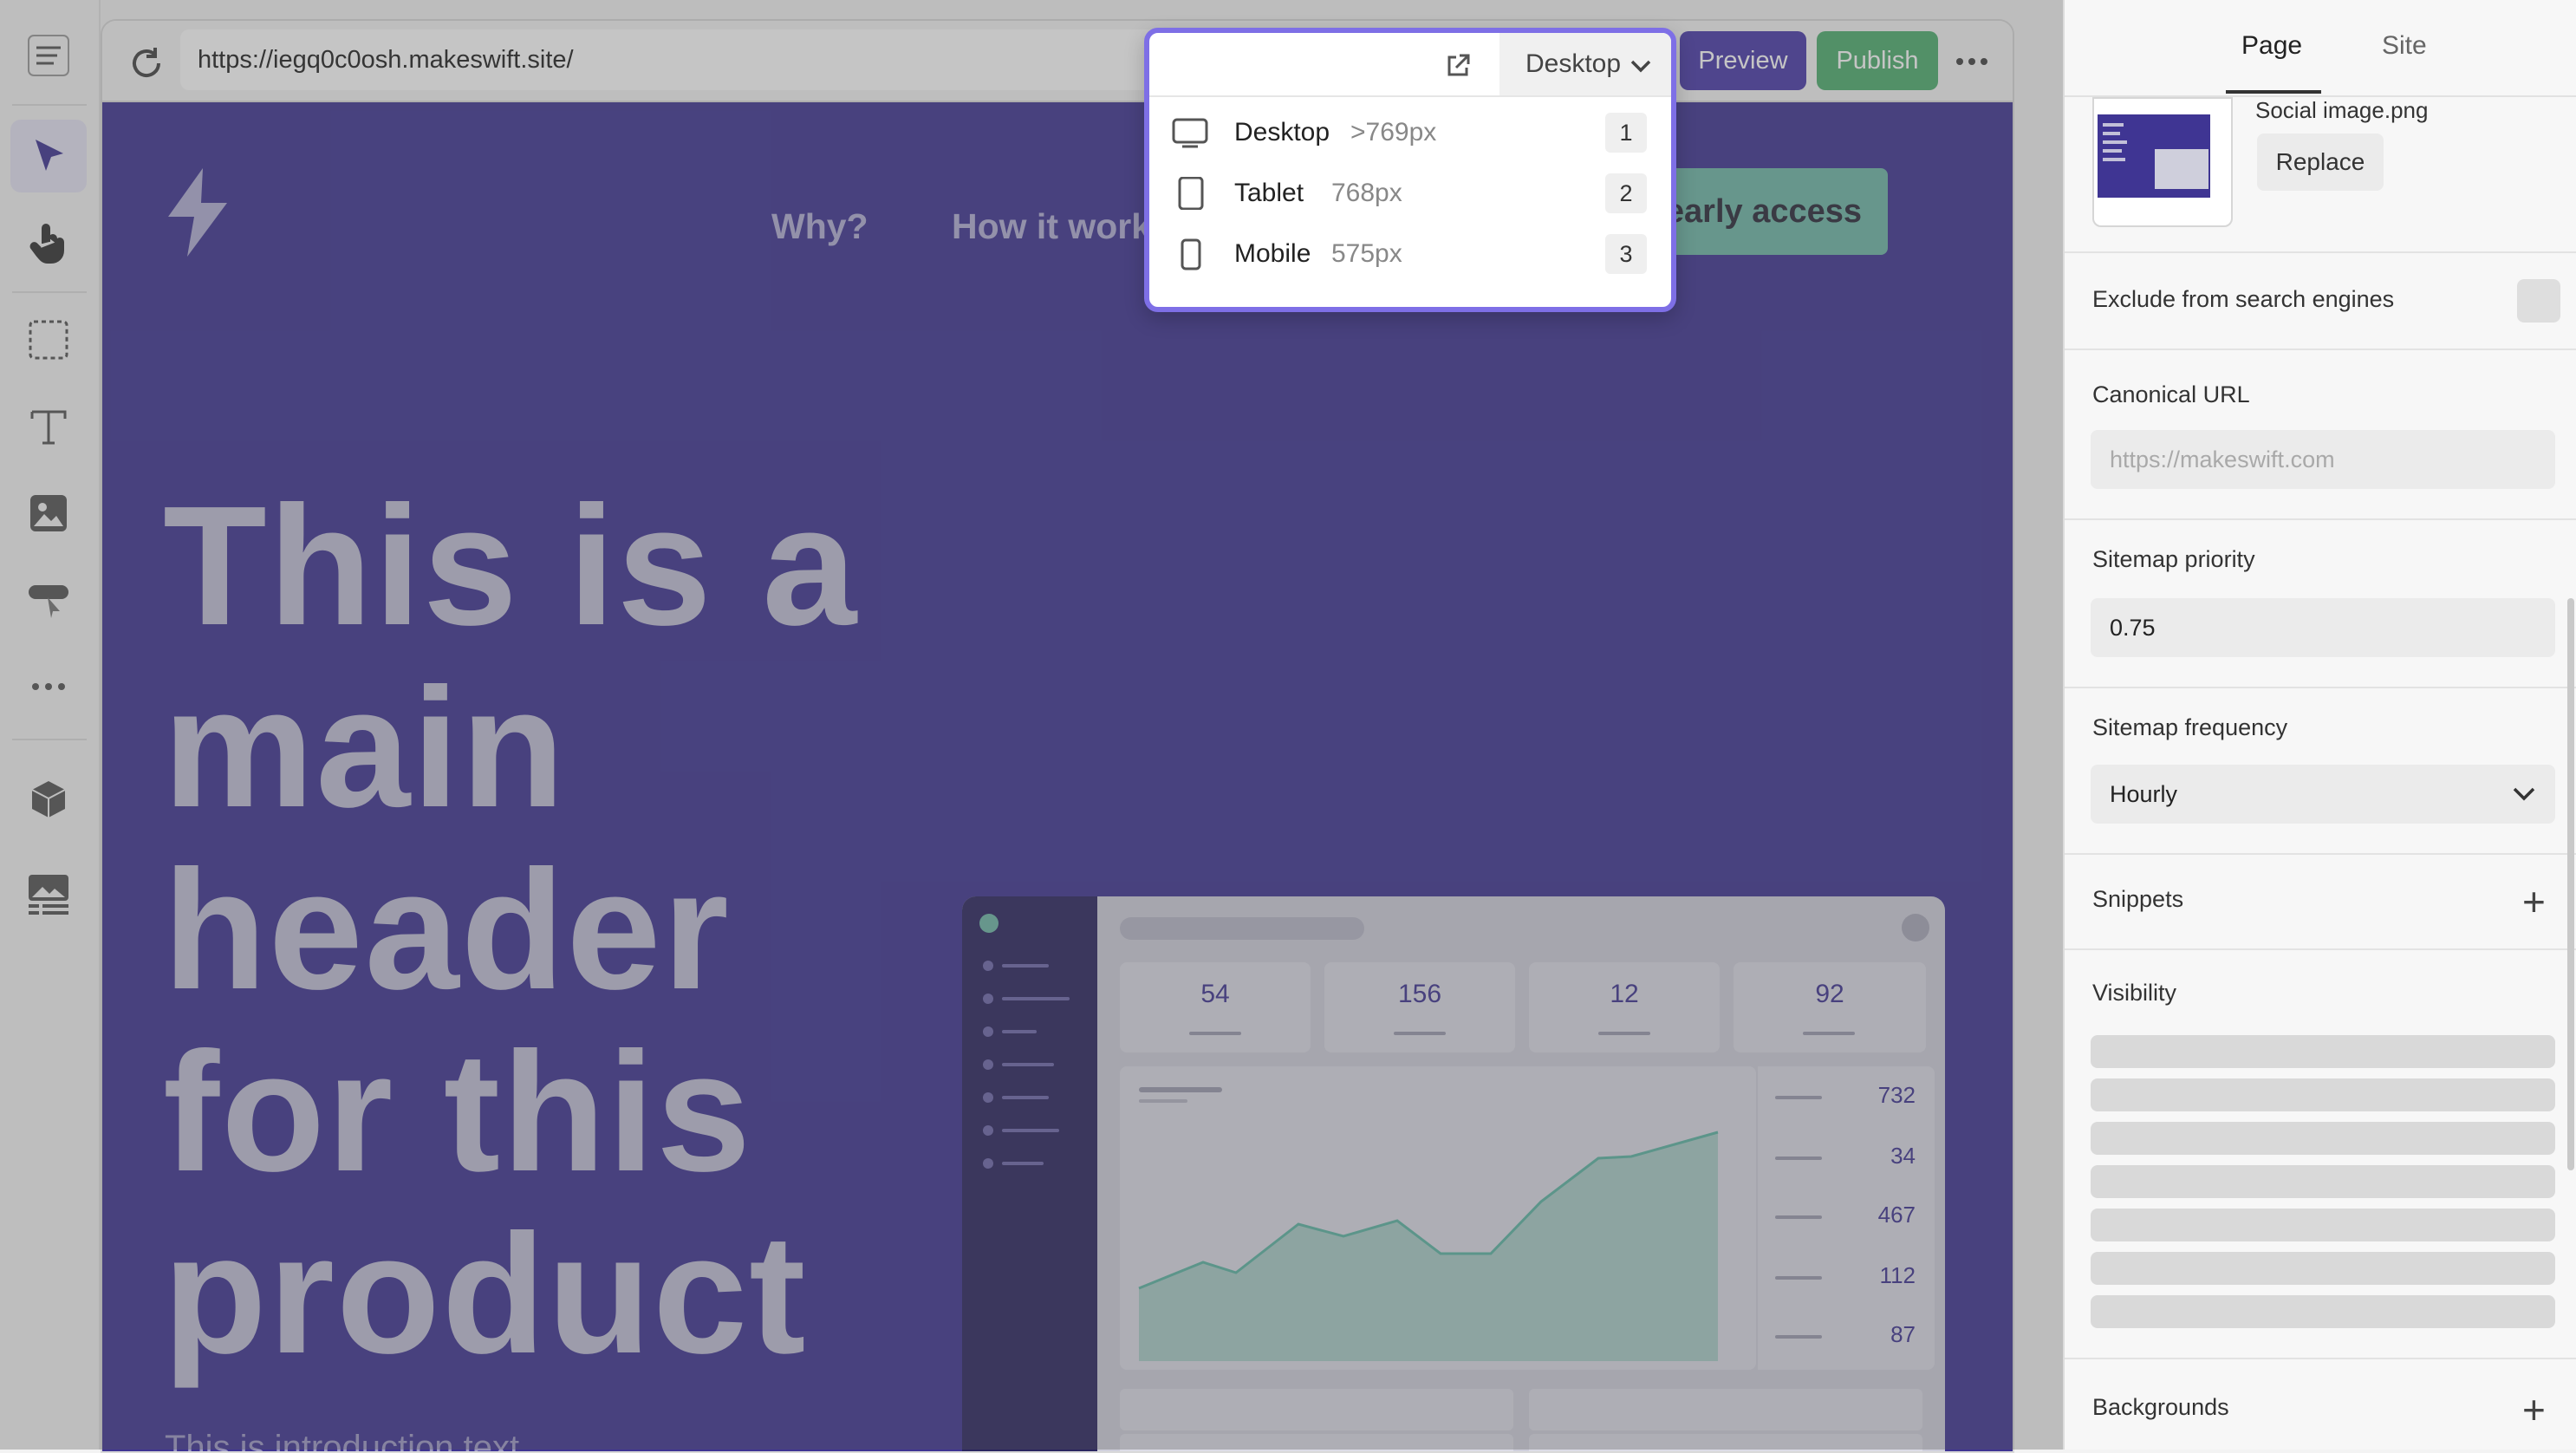  I want to click on metric-value: 467, so click(1896, 1215).